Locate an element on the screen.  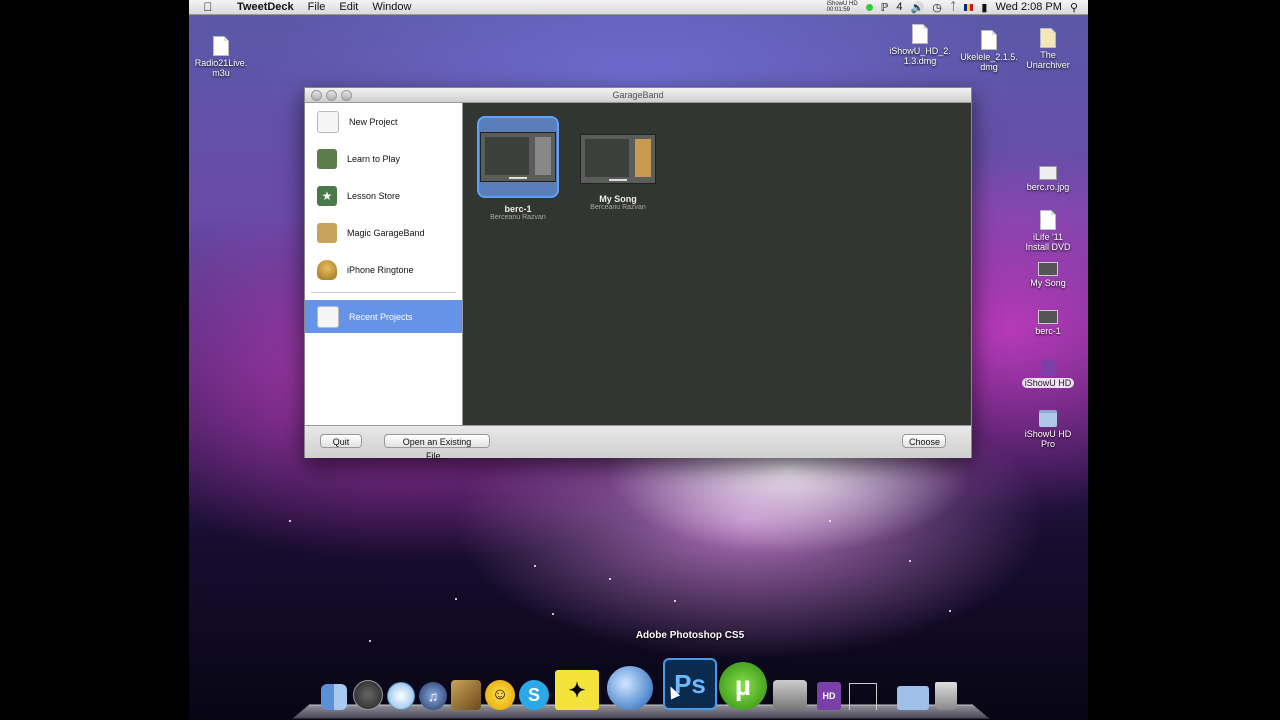
desktop-icon-ishowu-pro: iShowU HD Pro is located at coordinates (1048, 429).